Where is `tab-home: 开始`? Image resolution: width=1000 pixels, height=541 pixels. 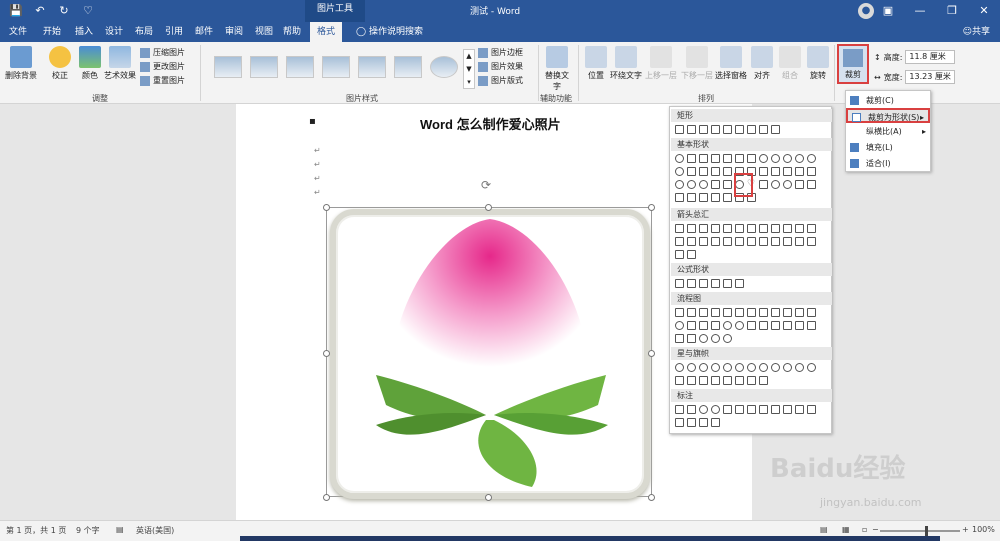 tab-home: 开始 is located at coordinates (52, 32).